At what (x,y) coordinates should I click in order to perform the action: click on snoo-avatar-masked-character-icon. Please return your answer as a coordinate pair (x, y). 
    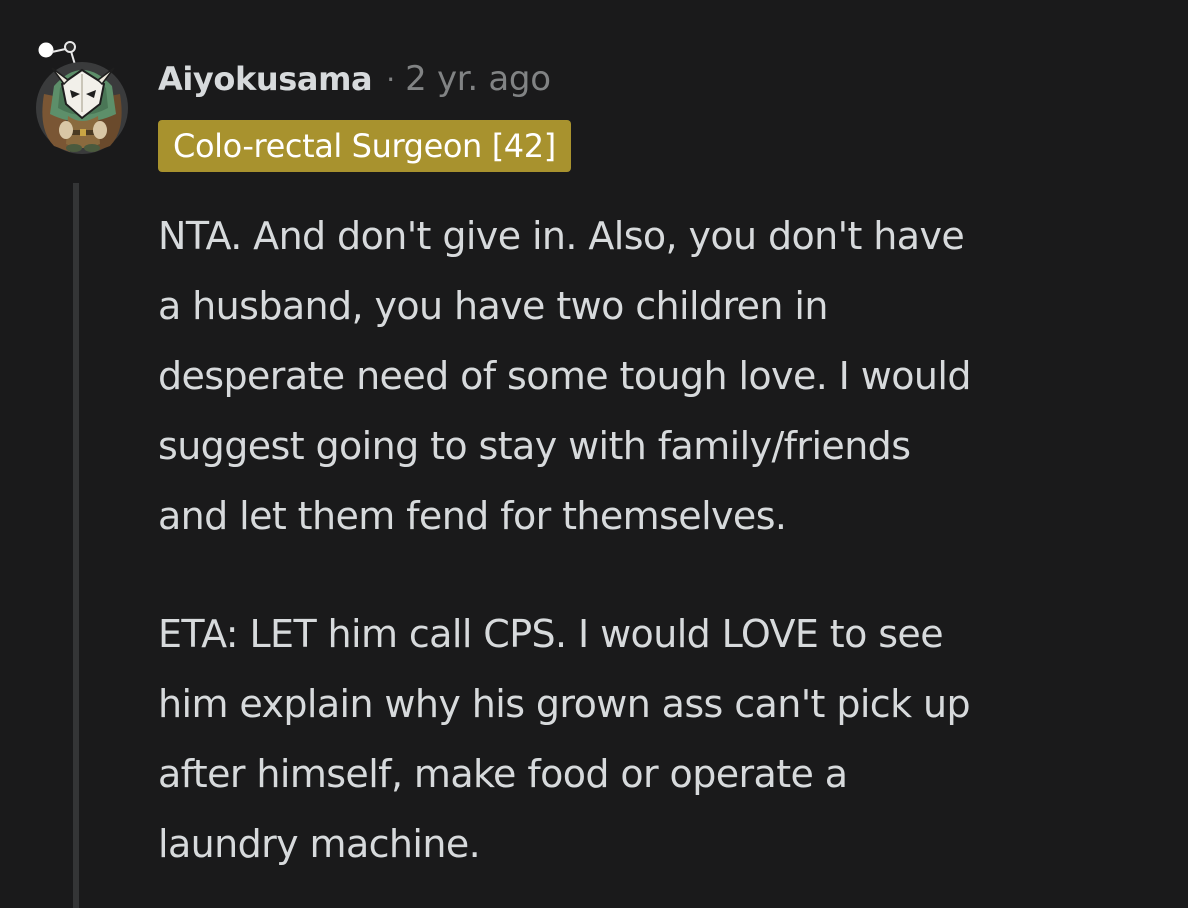
    Looking at the image, I should click on (81, 96).